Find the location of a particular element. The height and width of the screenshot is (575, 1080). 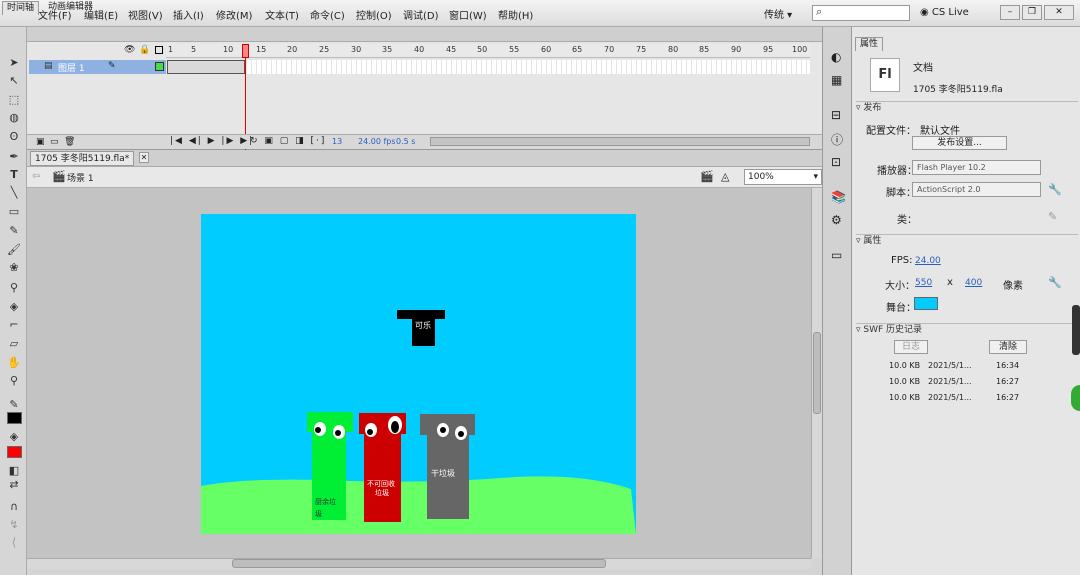

default-colors-icon: ◧ is located at coordinates (14, 471).